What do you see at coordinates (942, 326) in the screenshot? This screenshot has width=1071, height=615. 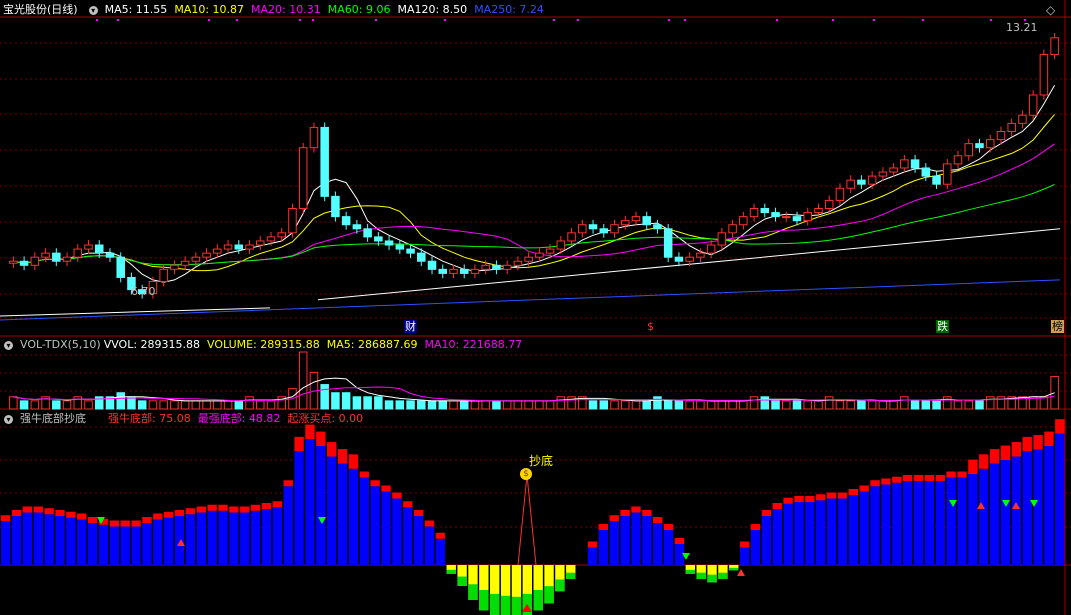 I see `drop-marker: 跌` at bounding box center [942, 326].